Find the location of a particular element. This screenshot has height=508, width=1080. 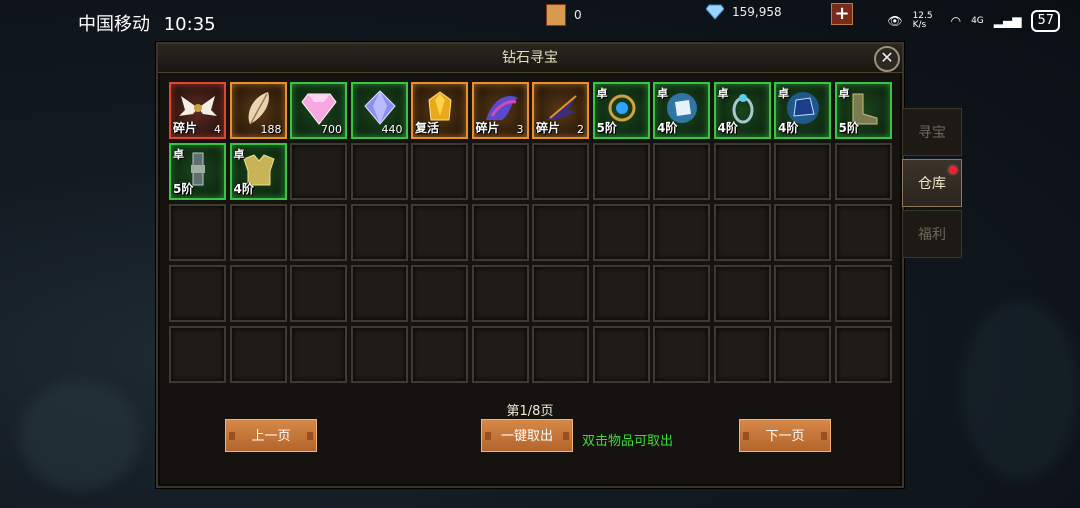

diamond-resource: 159,958 is located at coordinates (744, 12).